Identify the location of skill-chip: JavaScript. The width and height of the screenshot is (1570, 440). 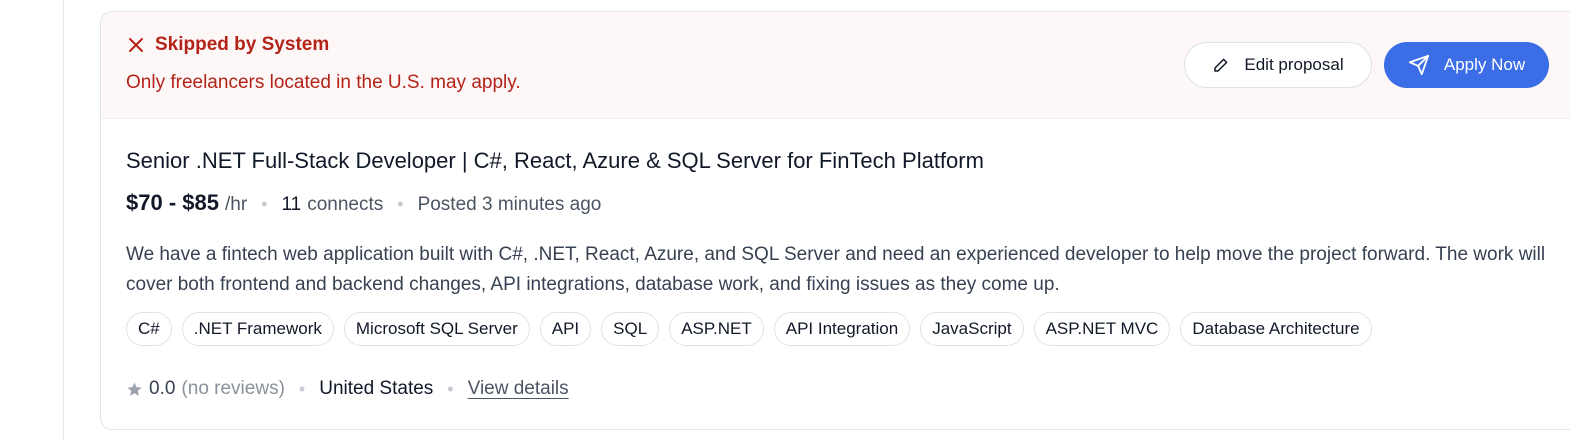
(972, 329).